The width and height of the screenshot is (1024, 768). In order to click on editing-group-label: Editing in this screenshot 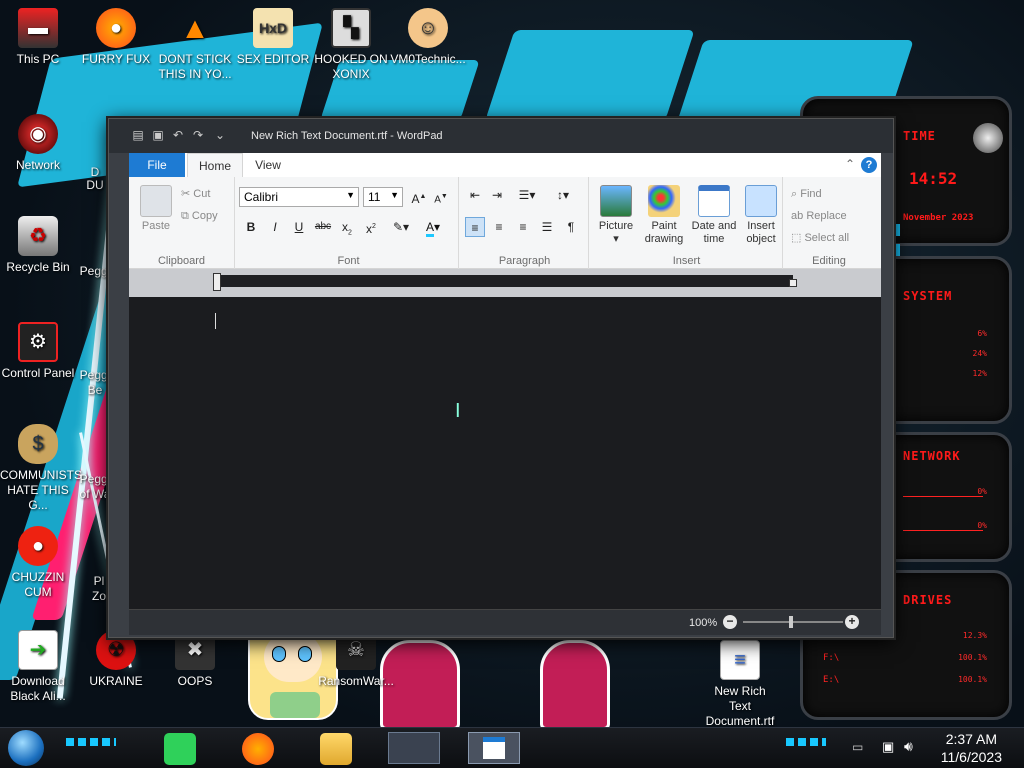, I will do `click(829, 261)`.